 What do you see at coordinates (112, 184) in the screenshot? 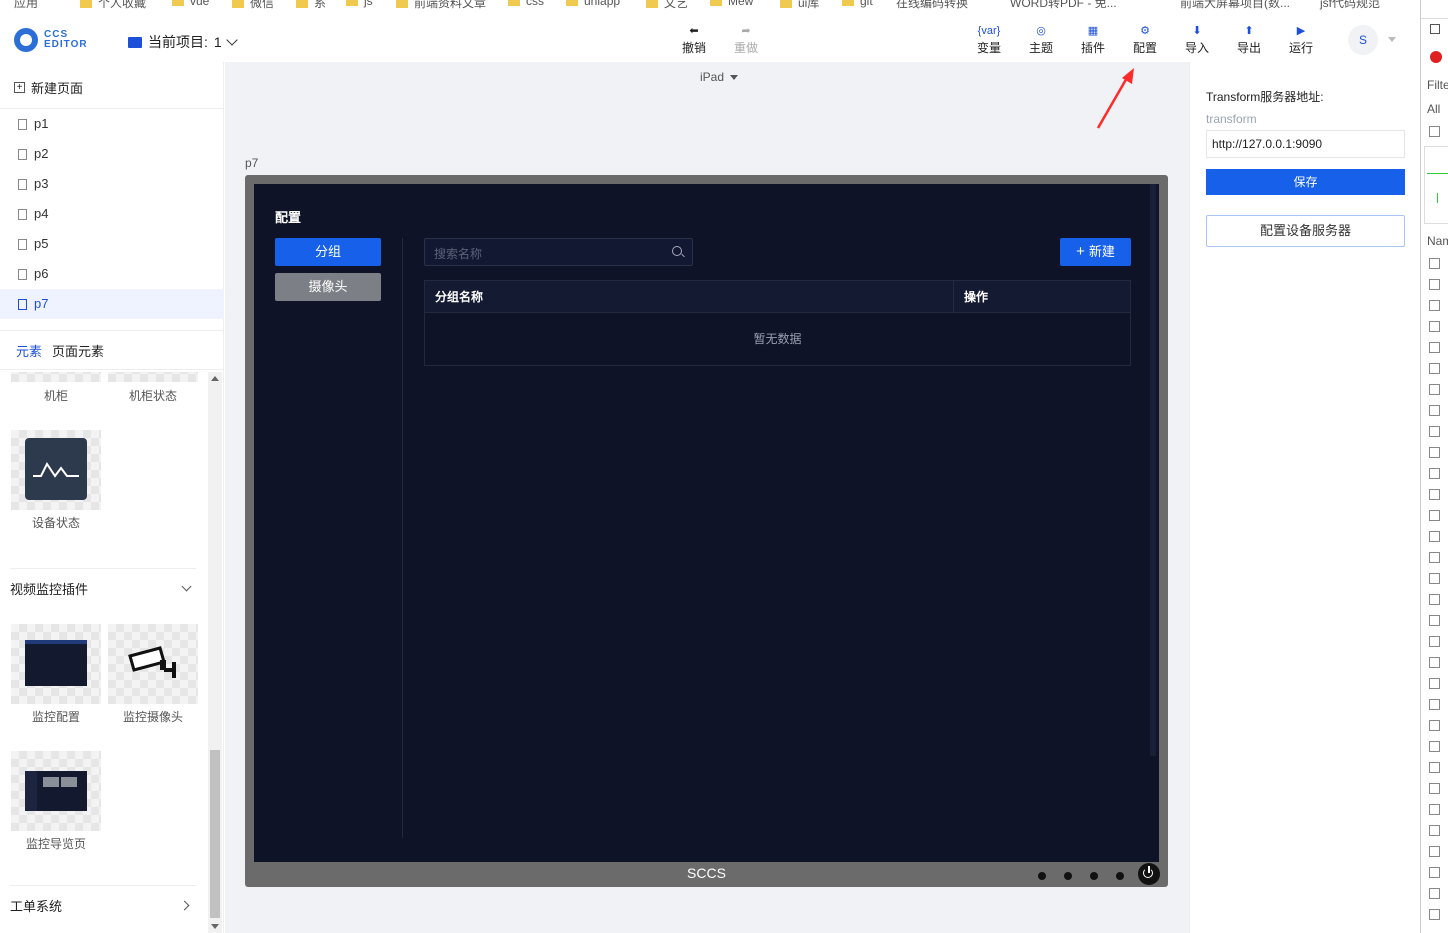
I see `page-item-p3: p3` at bounding box center [112, 184].